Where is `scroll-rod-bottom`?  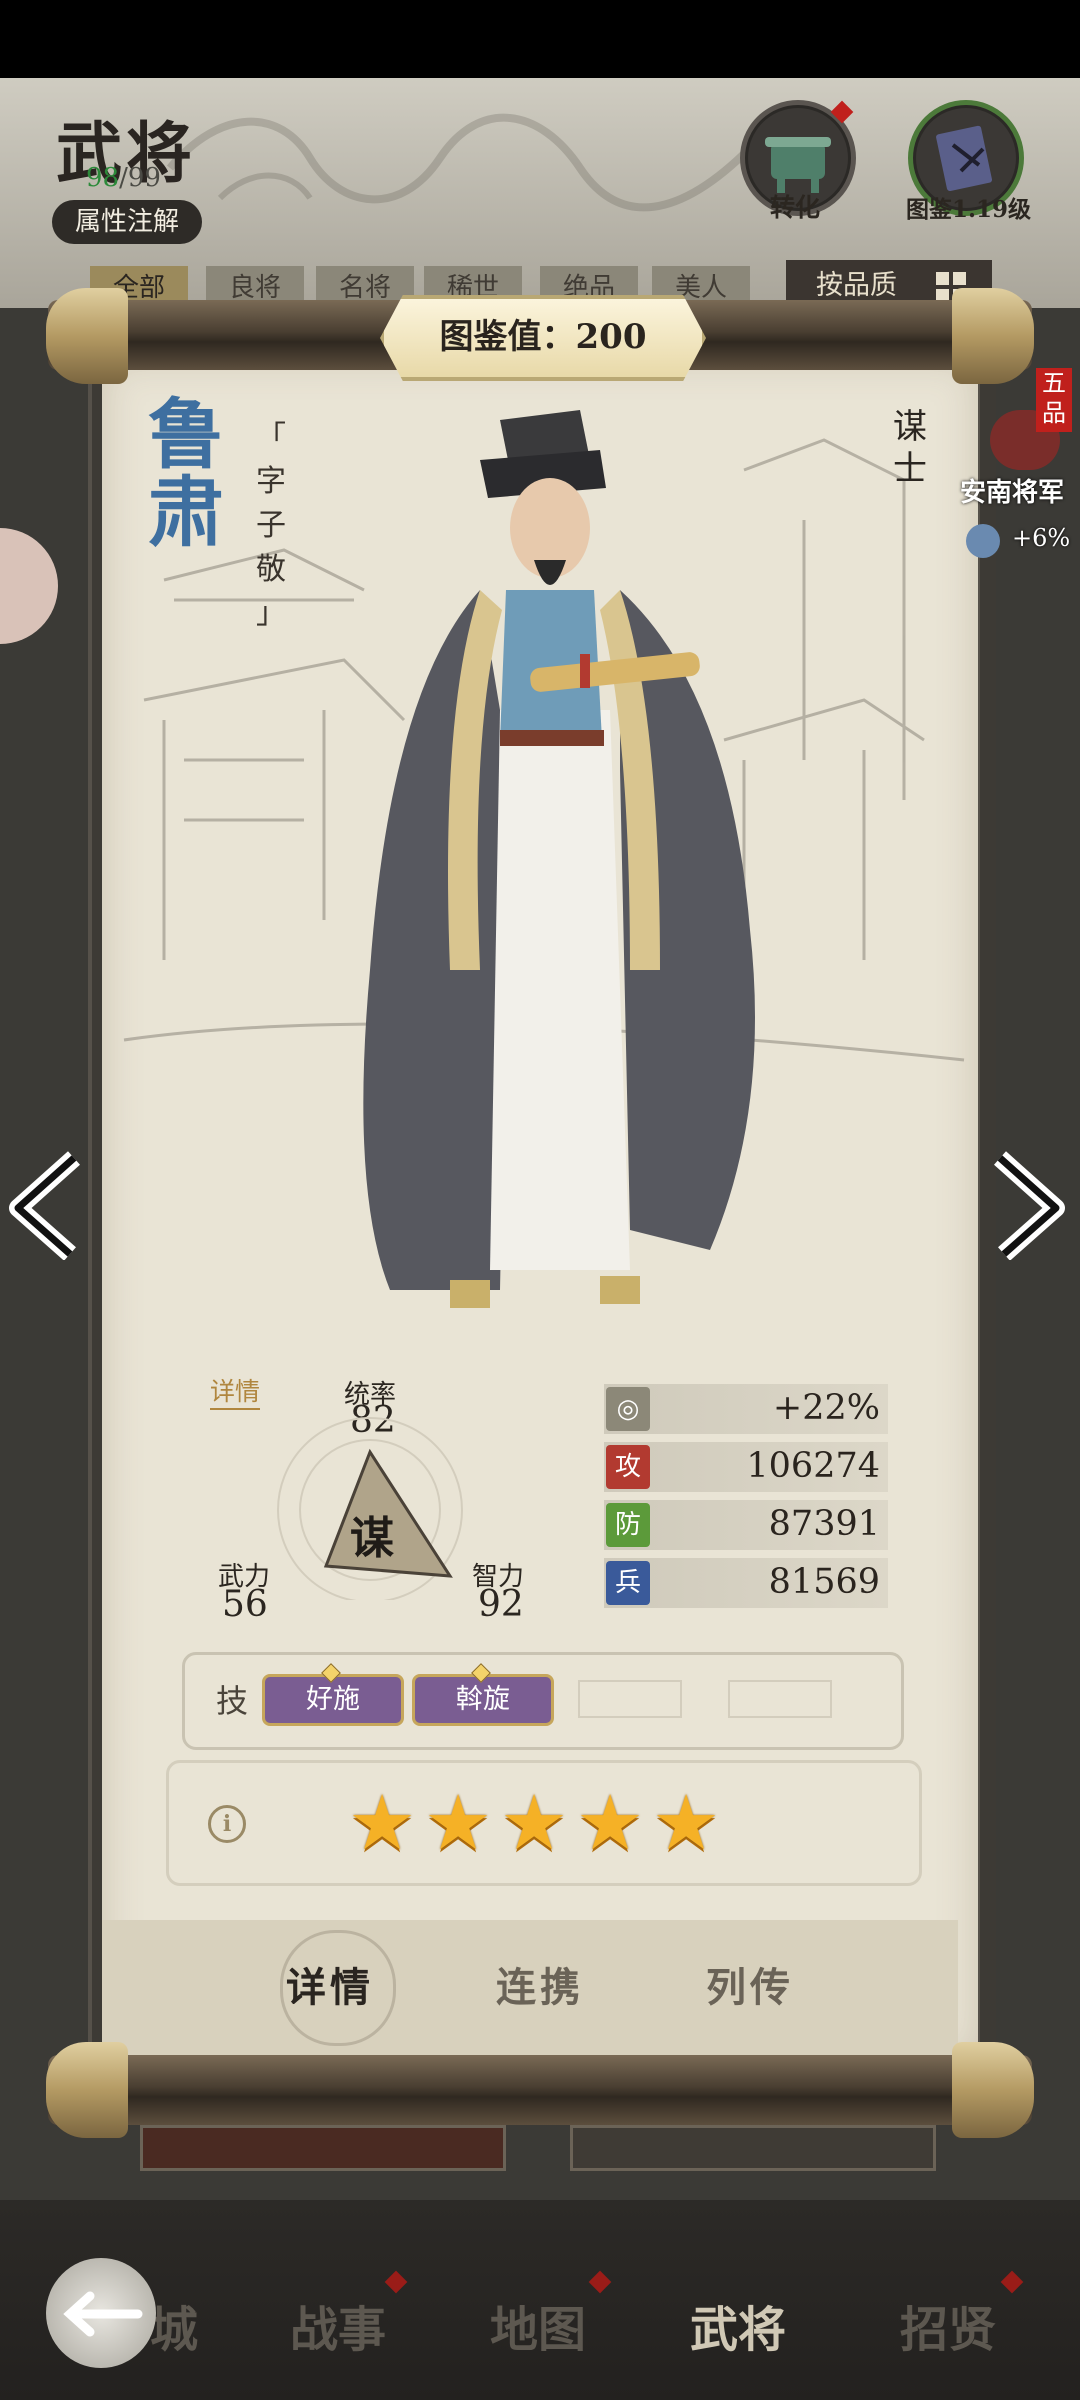 scroll-rod-bottom is located at coordinates (540, 2090).